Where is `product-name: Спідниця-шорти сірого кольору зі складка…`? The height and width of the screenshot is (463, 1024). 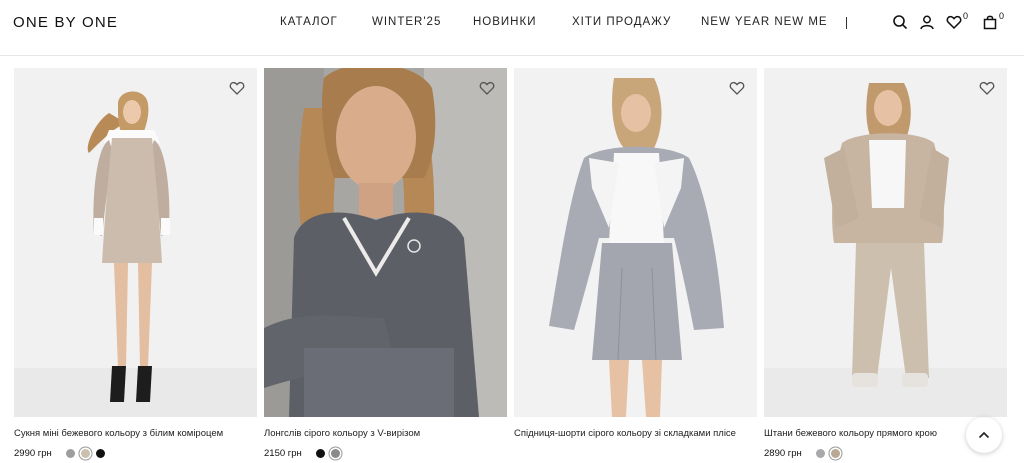 product-name: Спідниця-шорти сірого кольору зі складка… is located at coordinates (629, 434).